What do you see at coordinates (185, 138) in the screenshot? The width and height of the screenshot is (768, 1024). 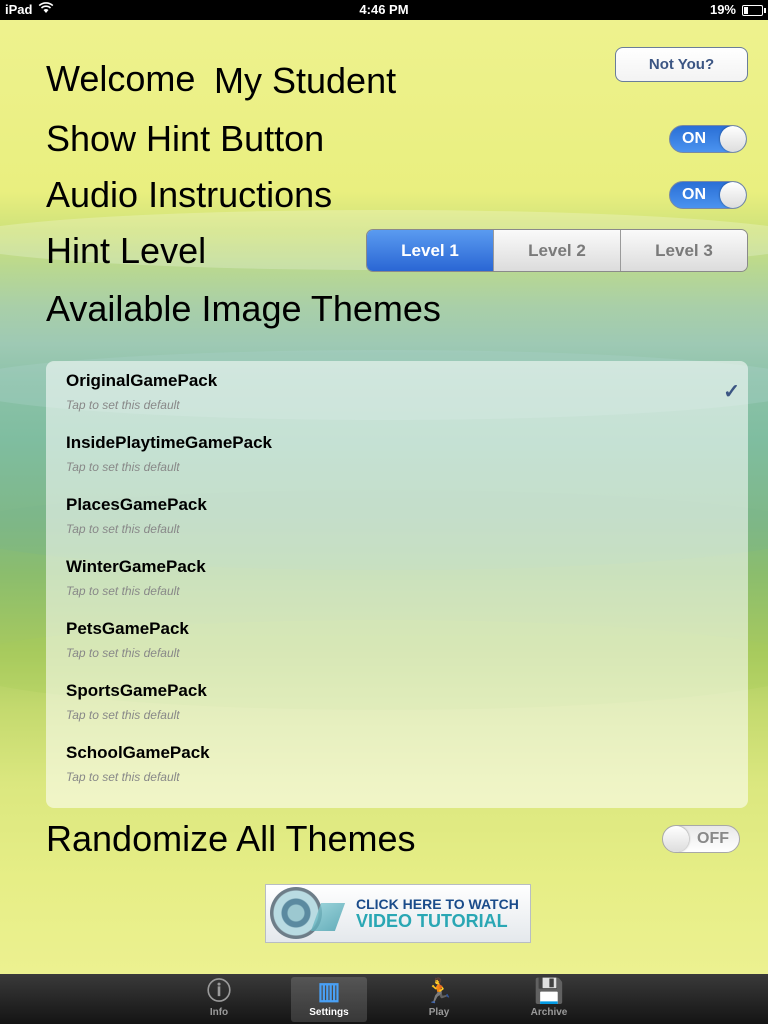 I see `show-hint-label: Show Hint Button` at bounding box center [185, 138].